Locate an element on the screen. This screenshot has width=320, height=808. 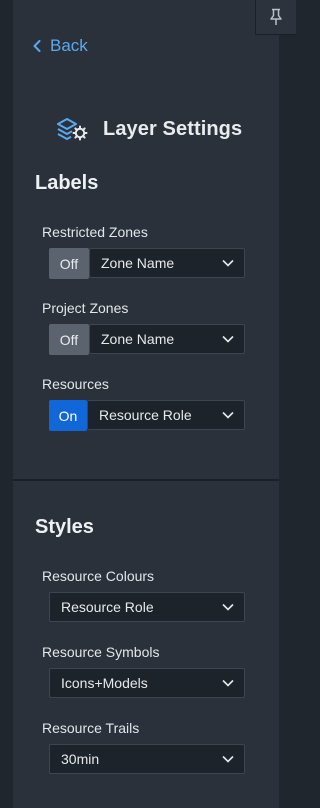
pin-button is located at coordinates (275, 17).